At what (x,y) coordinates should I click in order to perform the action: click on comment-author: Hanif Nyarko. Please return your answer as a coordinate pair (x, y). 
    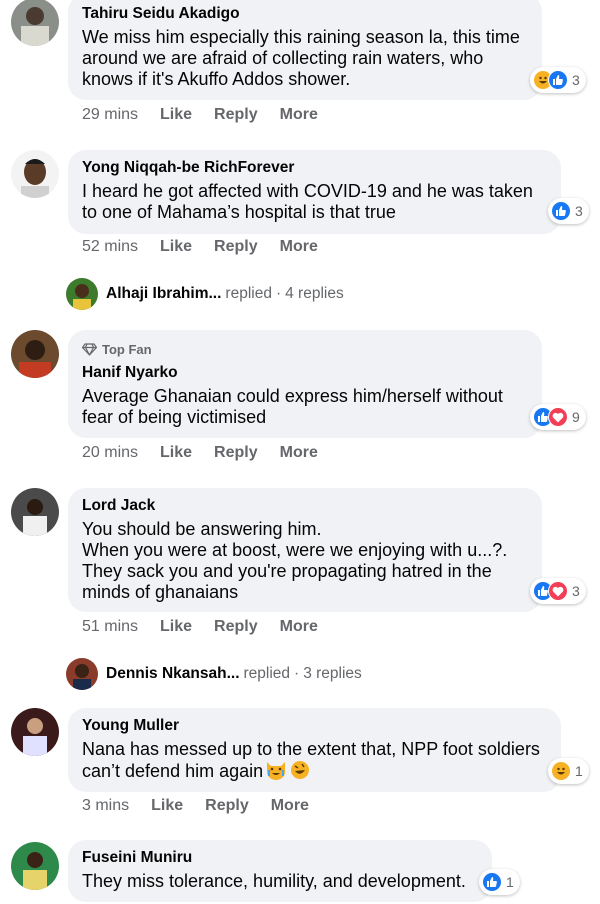
    Looking at the image, I should click on (305, 373).